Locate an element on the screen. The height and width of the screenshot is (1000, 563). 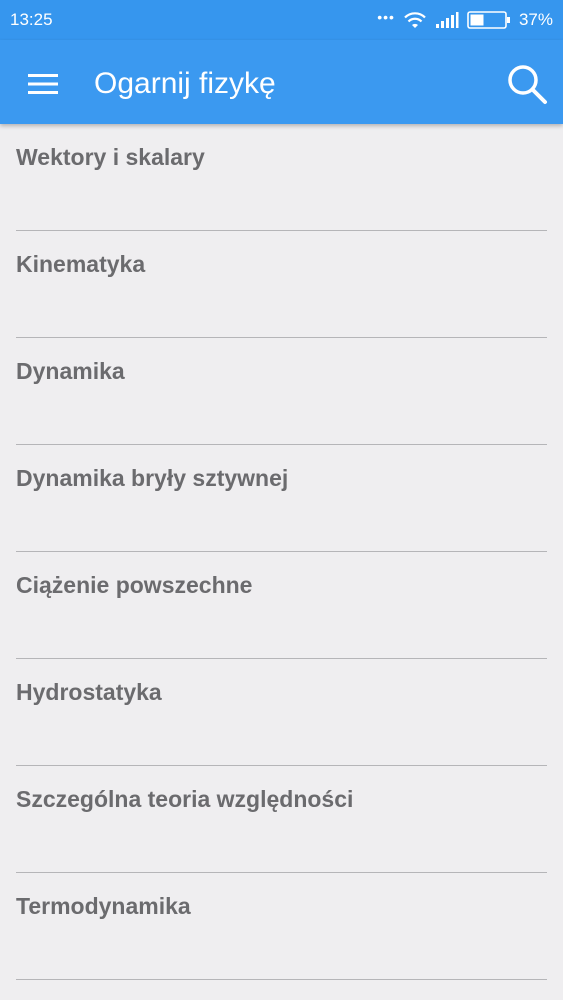
menu-icon is located at coordinates (43, 84).